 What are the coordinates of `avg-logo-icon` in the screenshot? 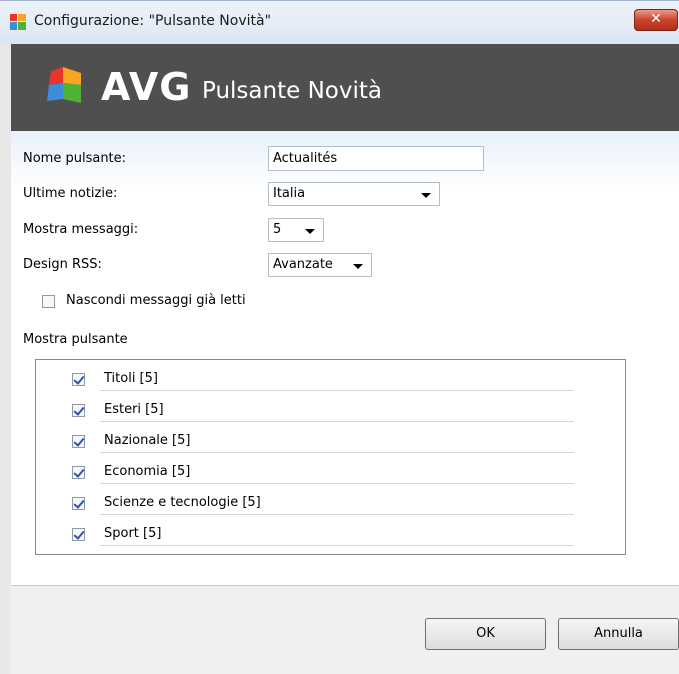 It's located at (64, 85).